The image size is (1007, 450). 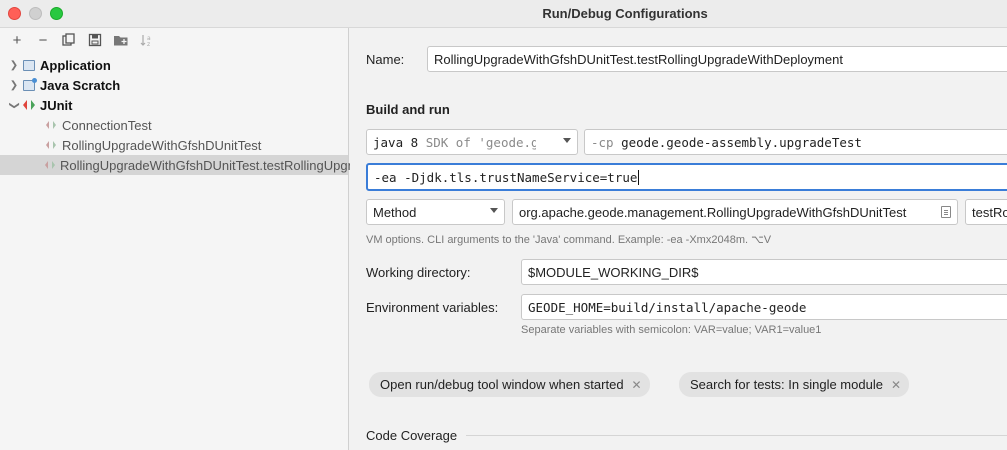 I want to click on chip-label: Open run/debug tool window when started, so click(x=502, y=384).